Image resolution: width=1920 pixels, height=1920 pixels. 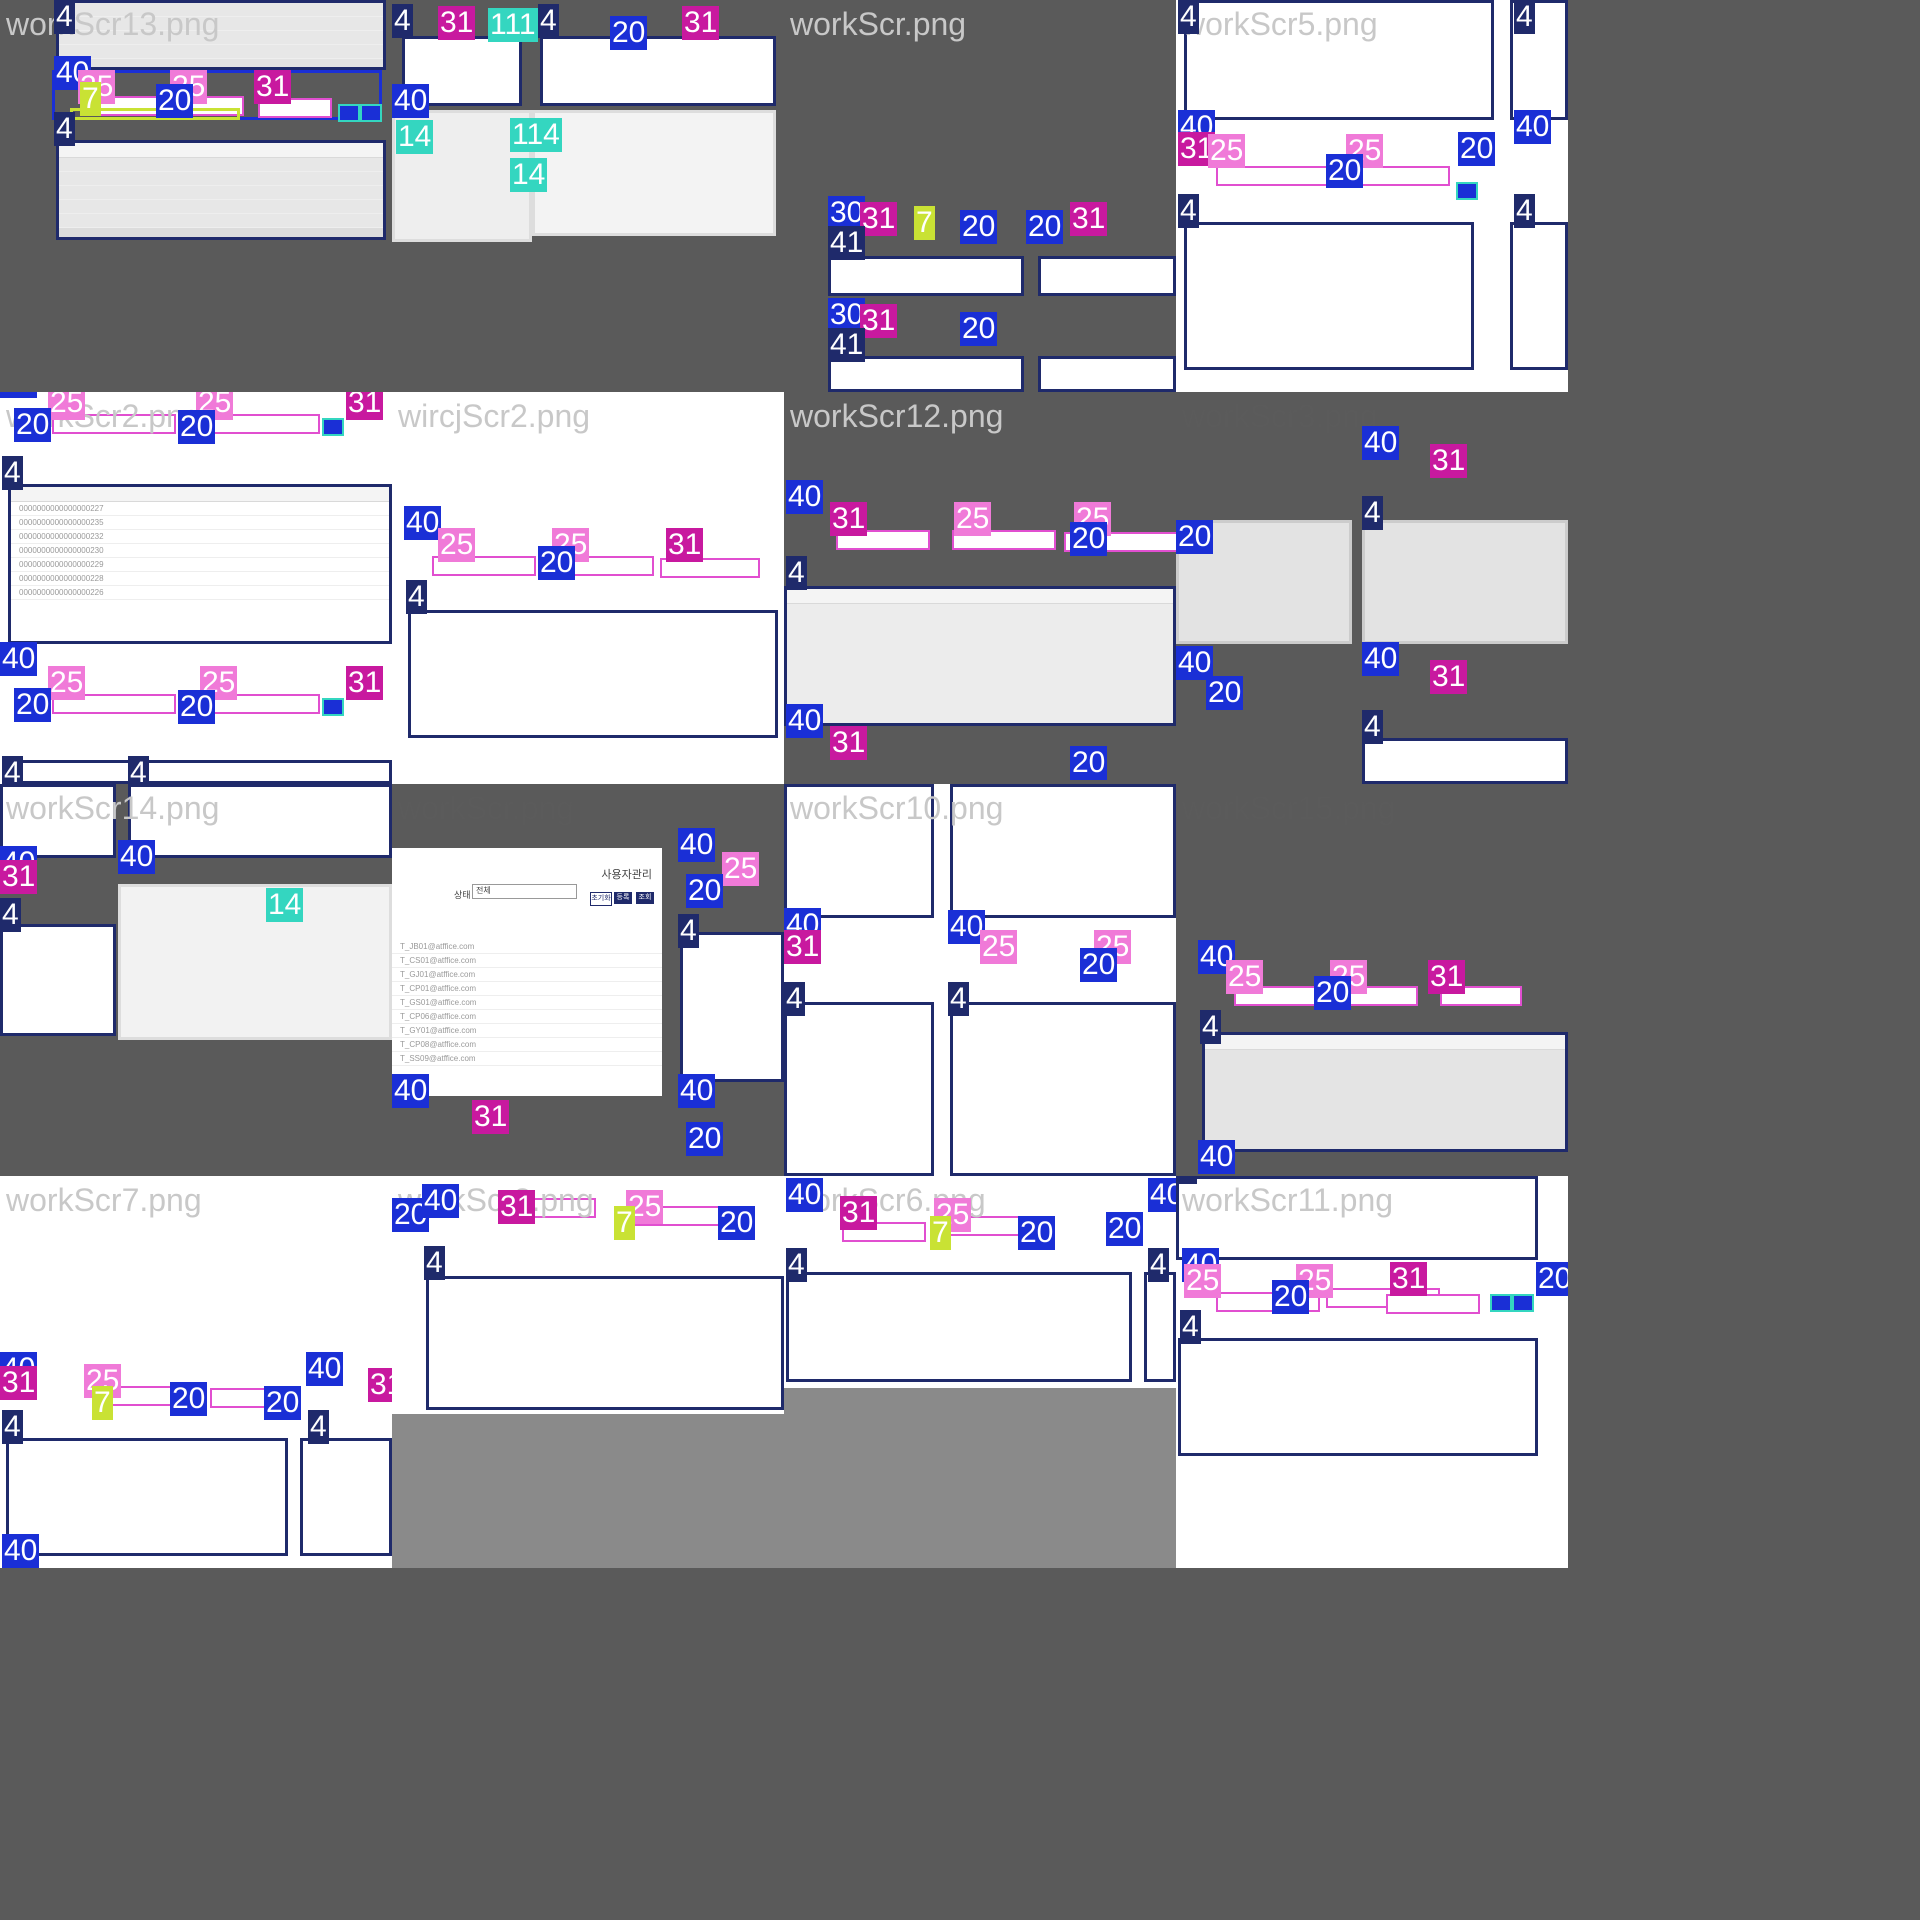 I want to click on label-badge: 14, so click(x=285, y=905).